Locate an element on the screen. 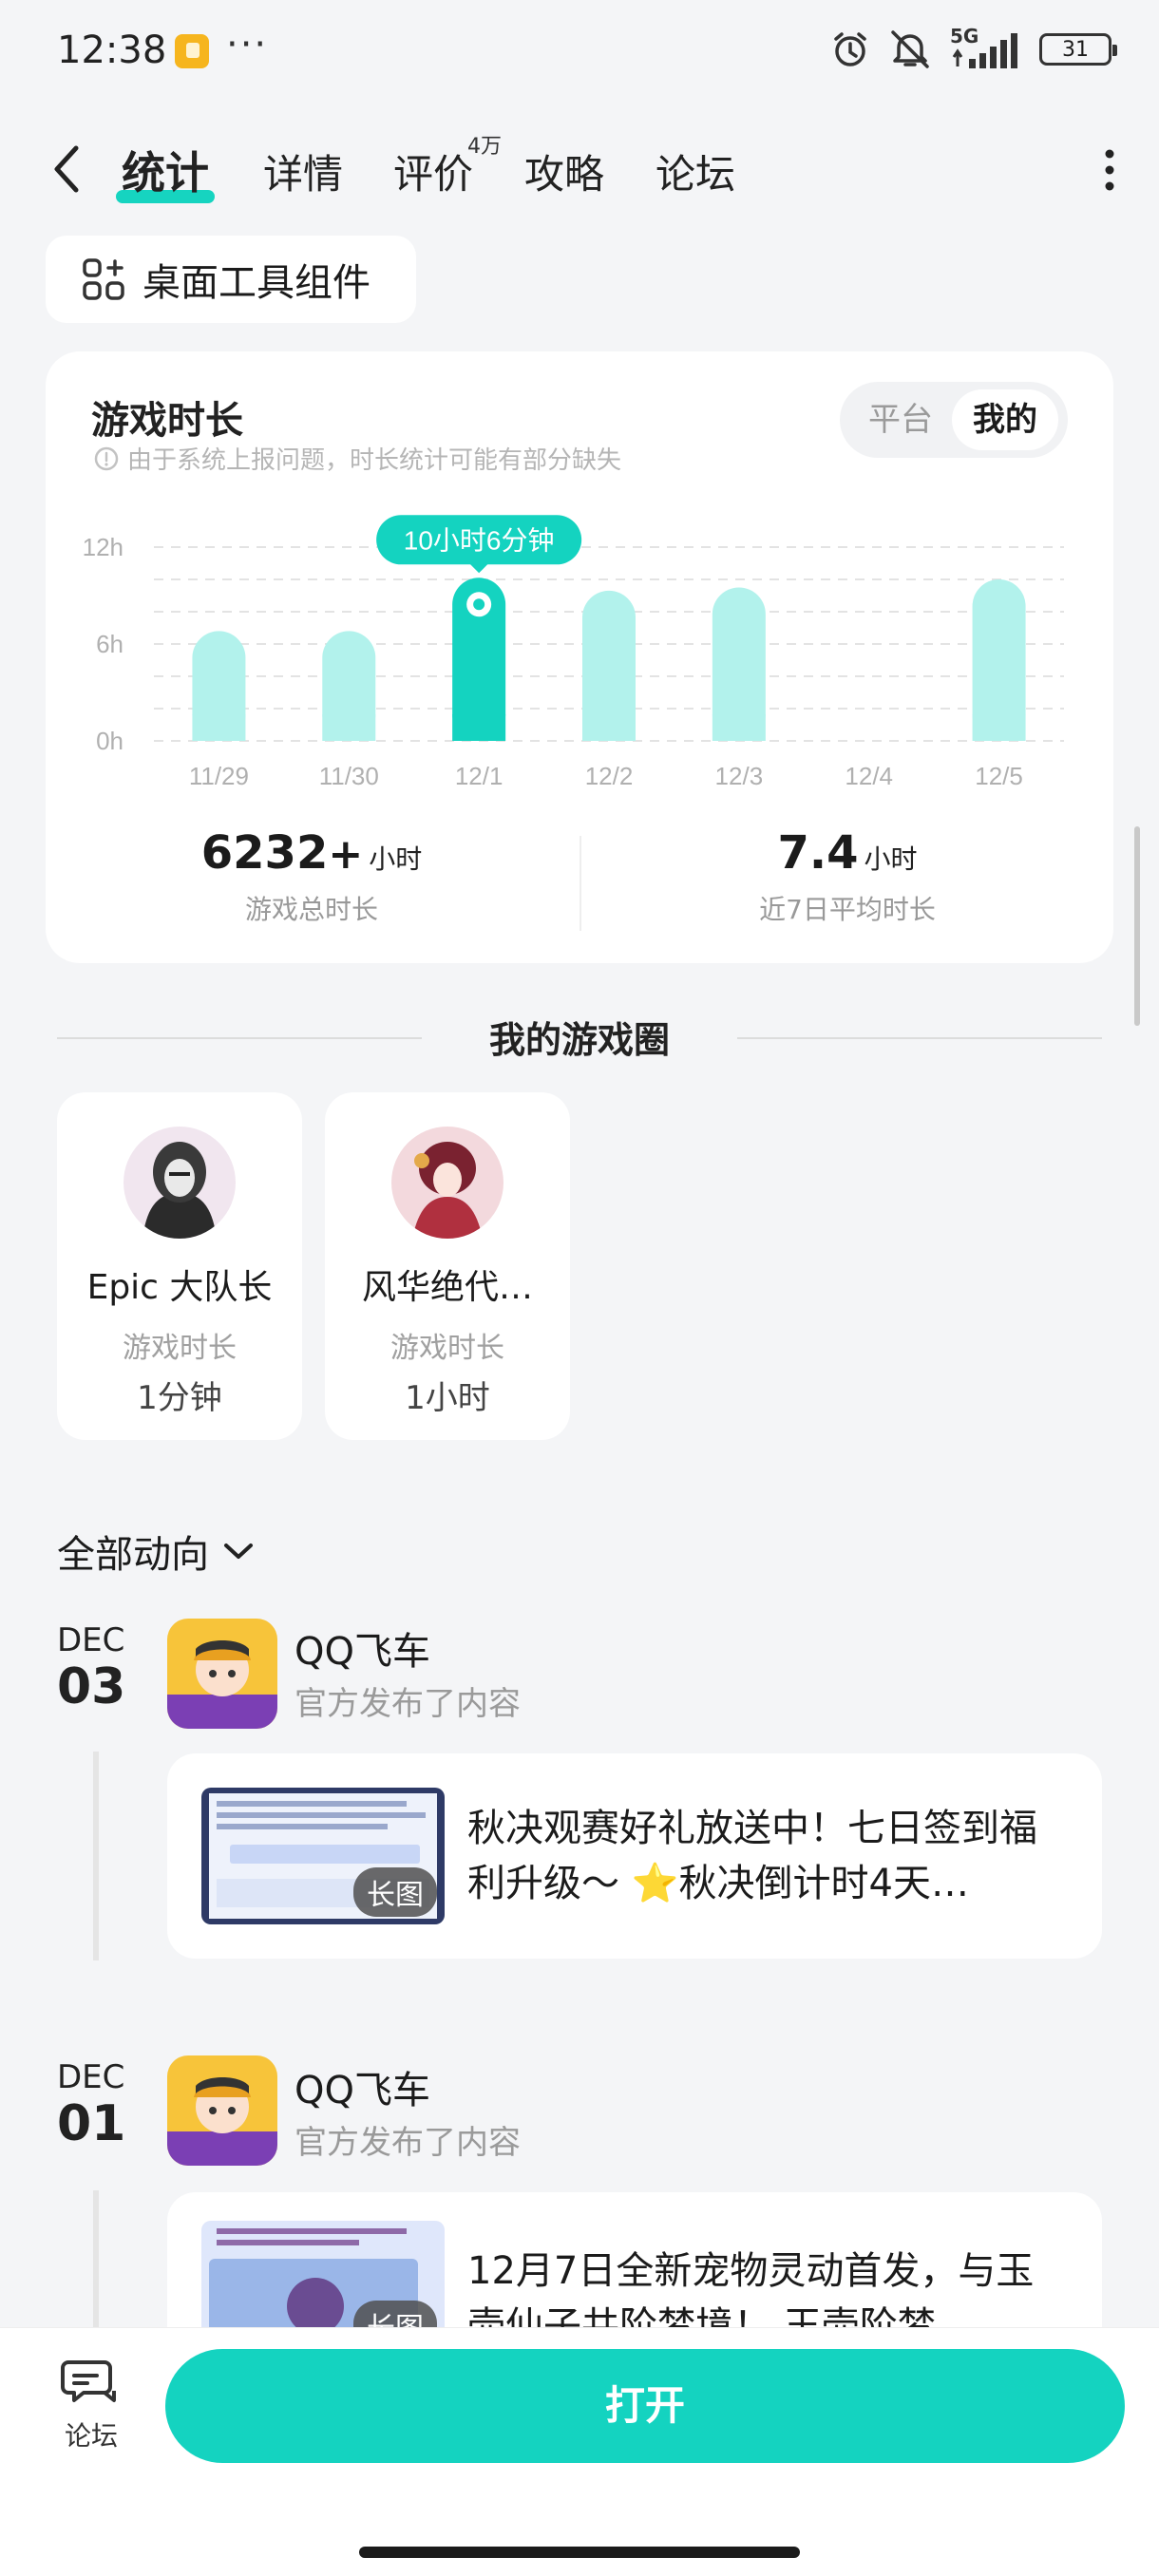 The width and height of the screenshot is (1159, 2576). x-tick-label: 12/2 is located at coordinates (609, 776).